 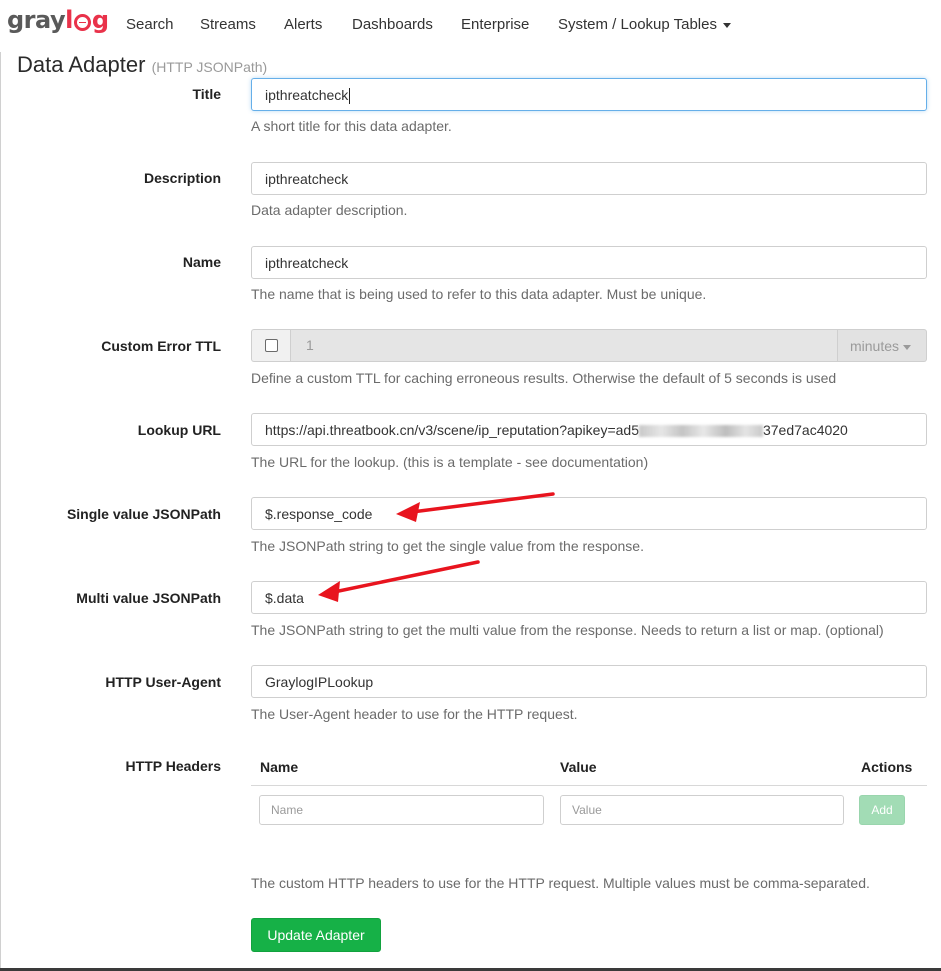 I want to click on page-left-border, so click(x=0, y=511).